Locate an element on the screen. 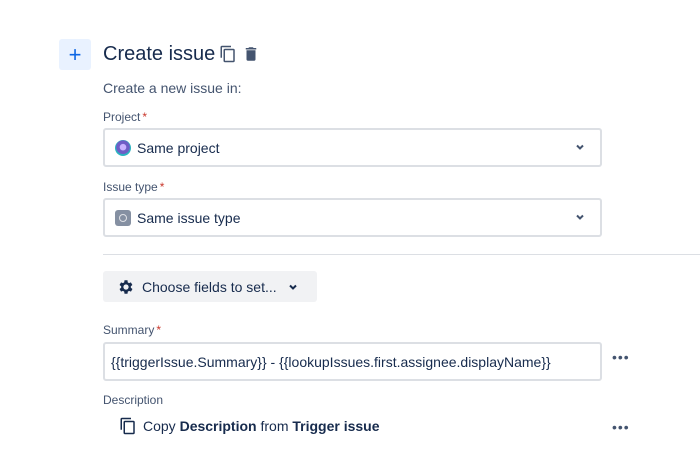 Image resolution: width=700 pixels, height=458 pixels. project-value: Same project is located at coordinates (178, 147).